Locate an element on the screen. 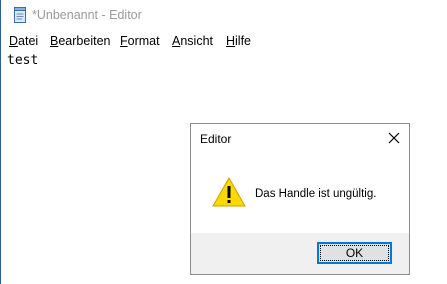 The width and height of the screenshot is (447, 284). menu-datei: Datei is located at coordinates (23, 41).